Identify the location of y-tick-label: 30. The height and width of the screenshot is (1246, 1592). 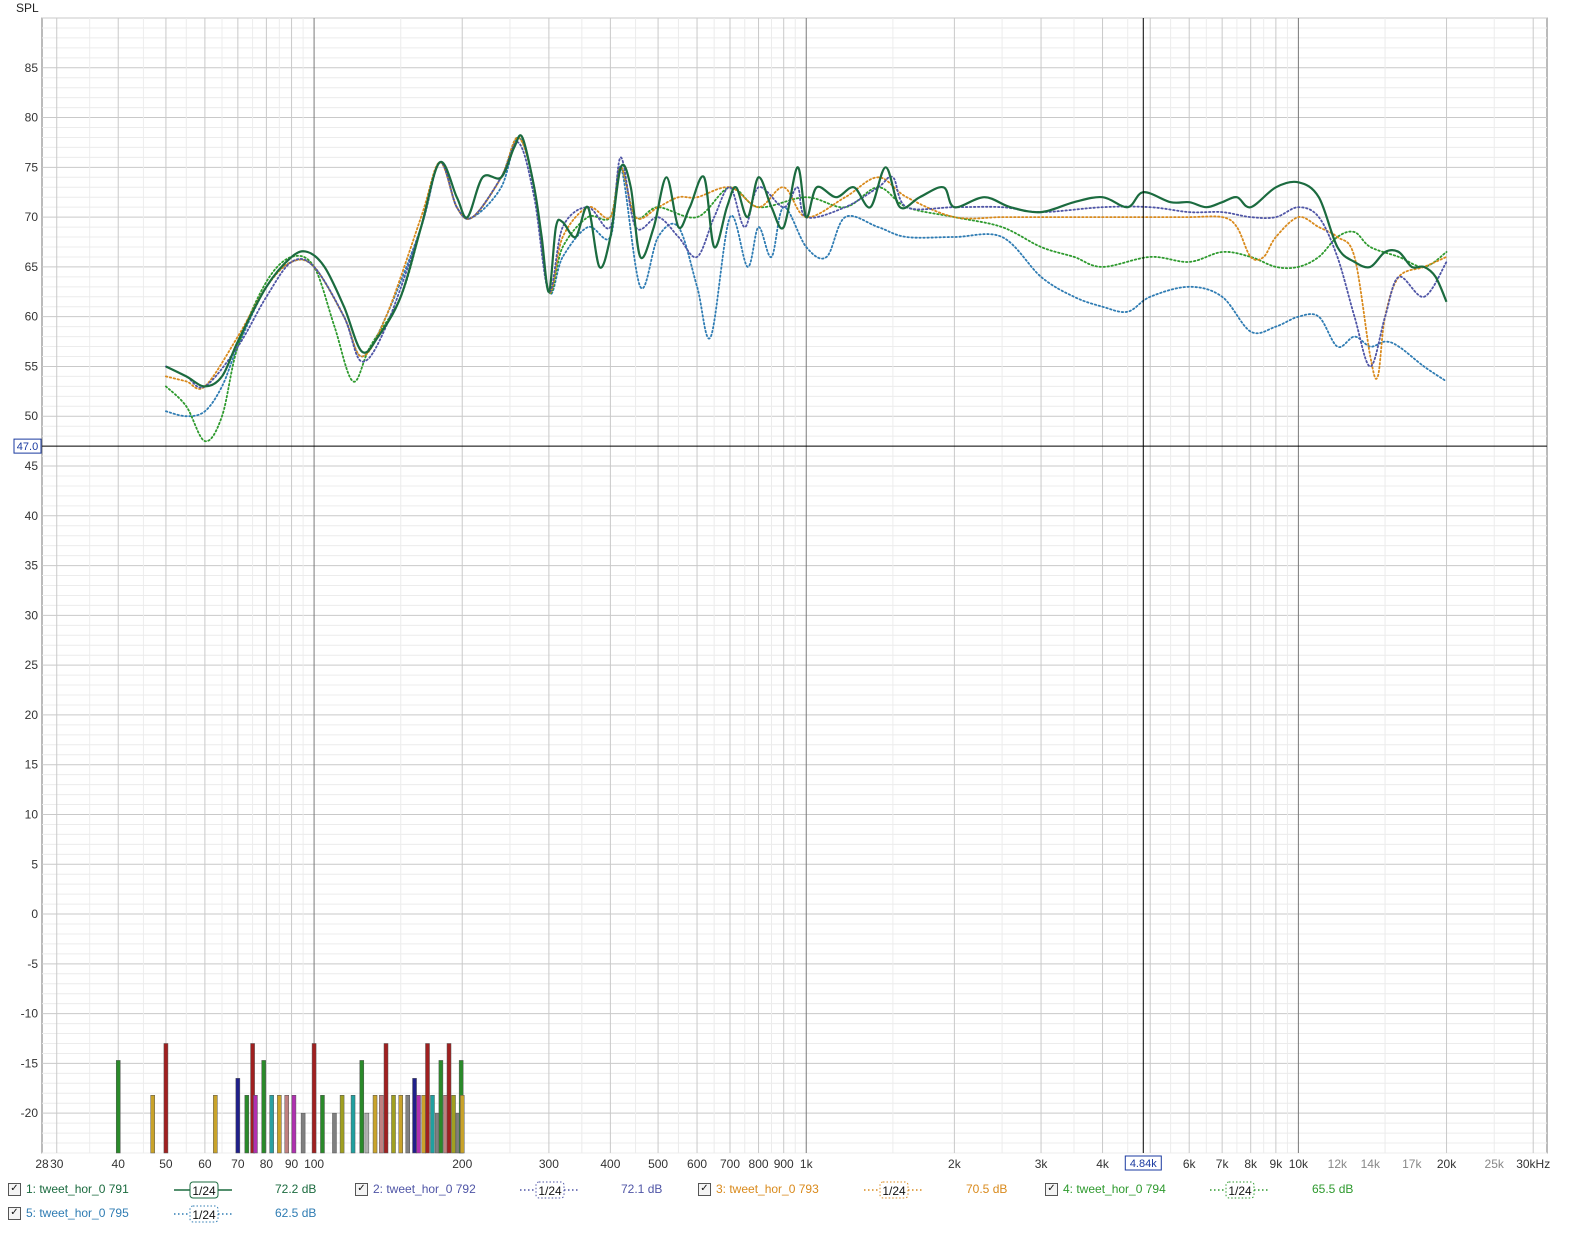
(32, 615).